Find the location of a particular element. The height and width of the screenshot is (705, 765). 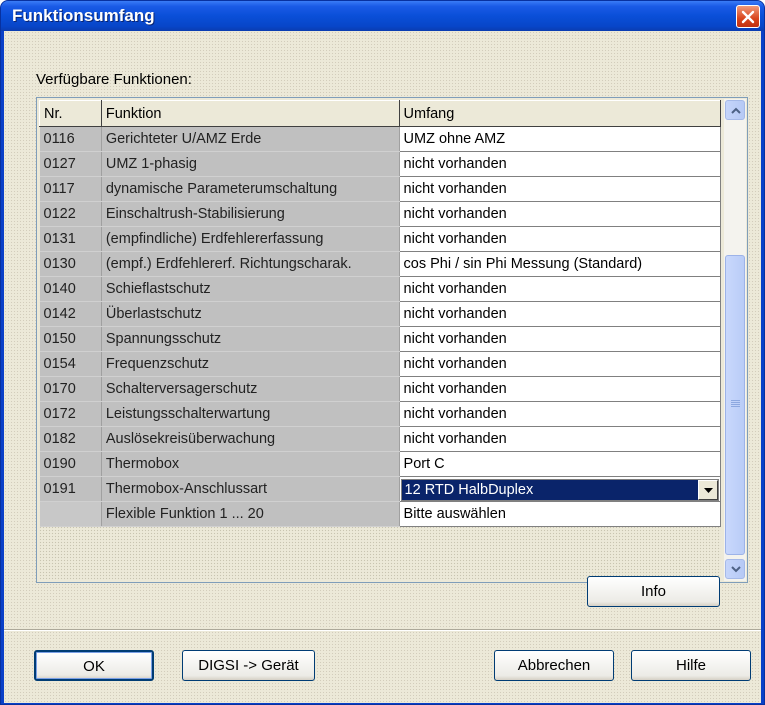

cell-nr: 0130 is located at coordinates (70, 264).